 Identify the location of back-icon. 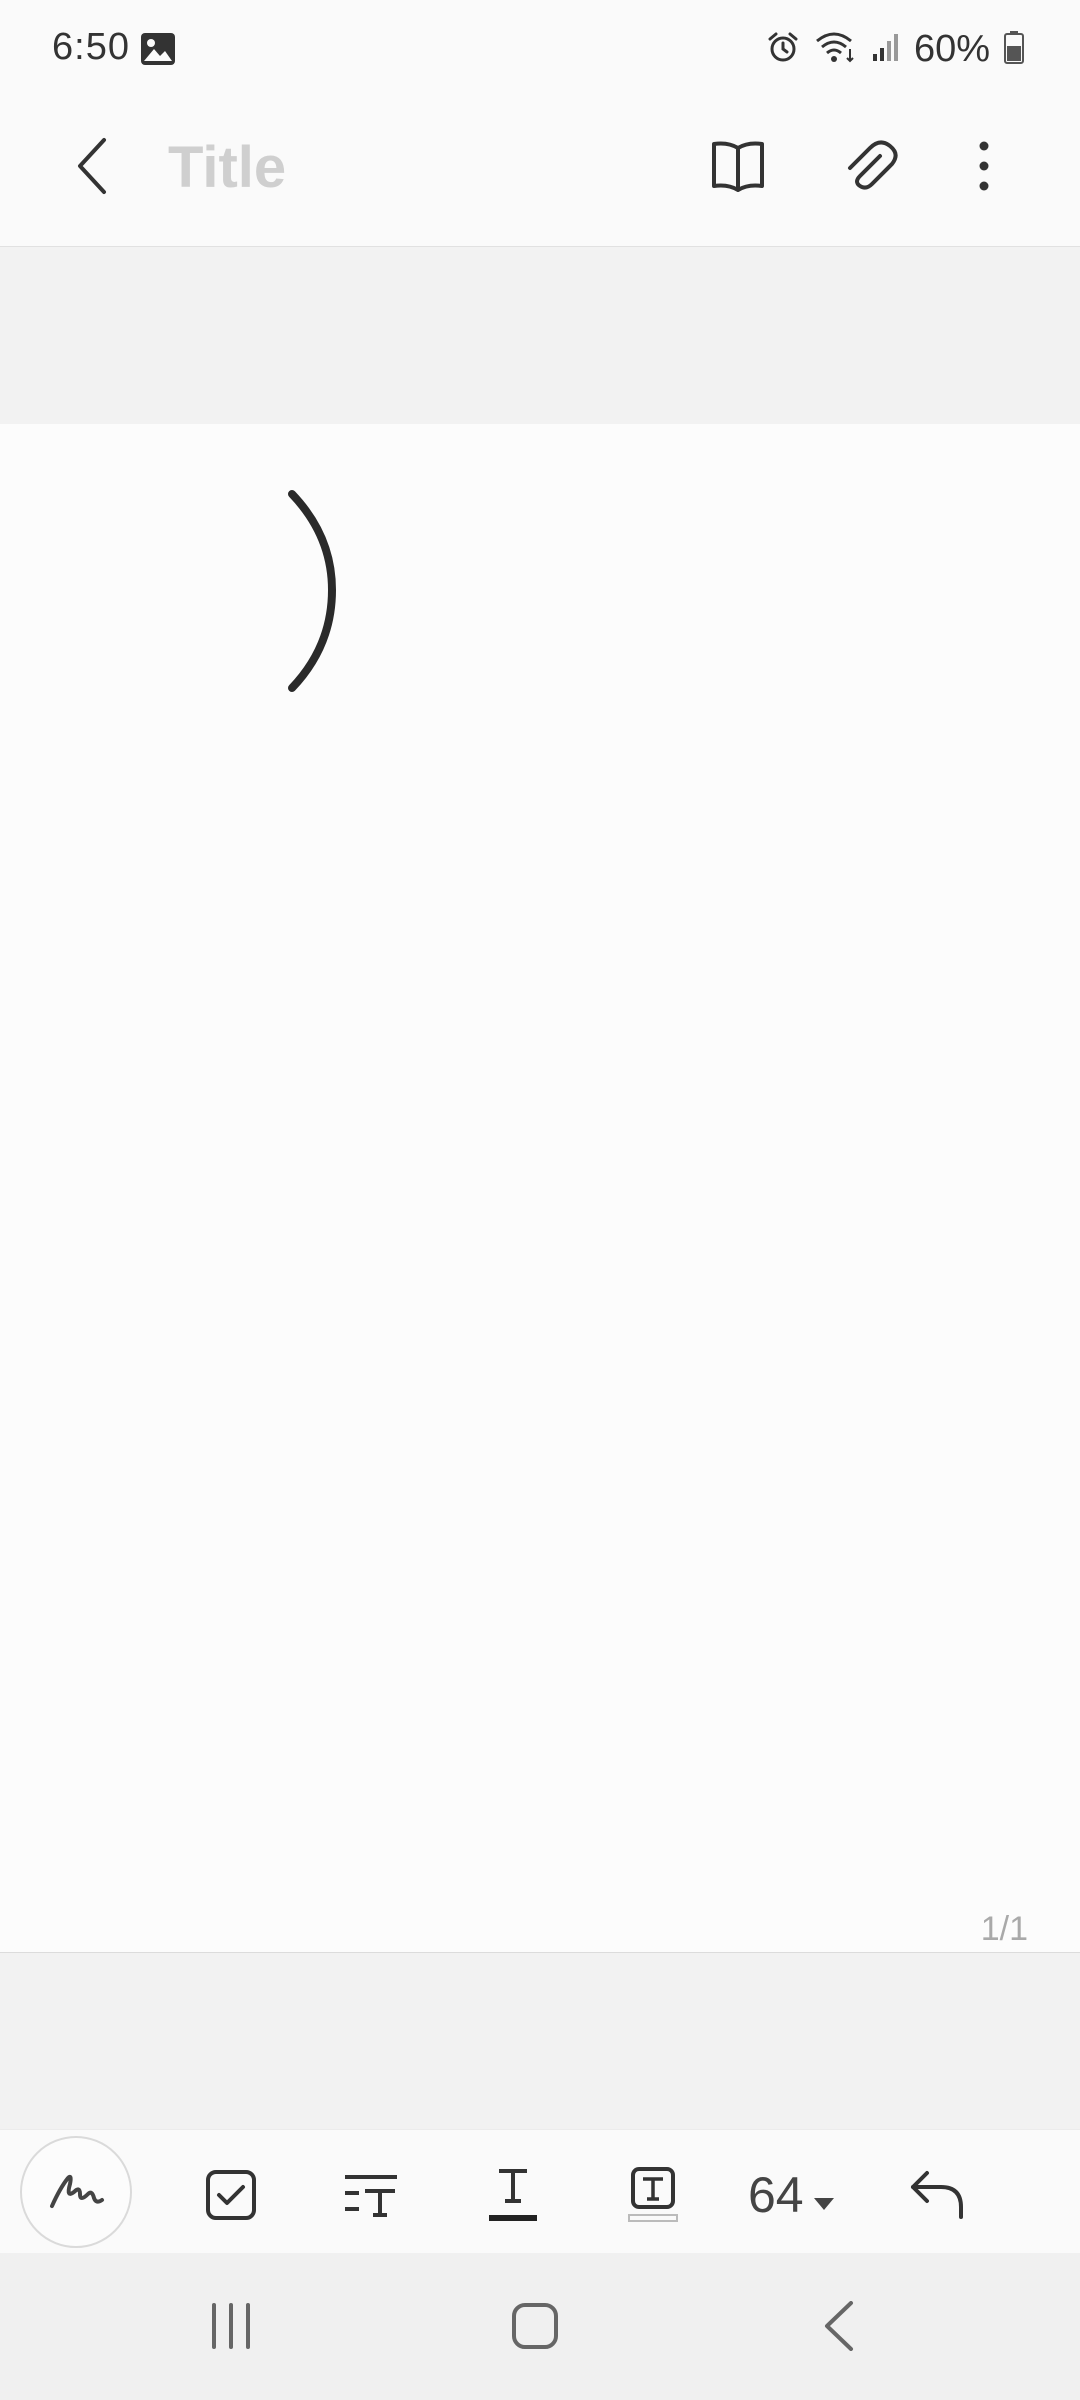
(839, 2326).